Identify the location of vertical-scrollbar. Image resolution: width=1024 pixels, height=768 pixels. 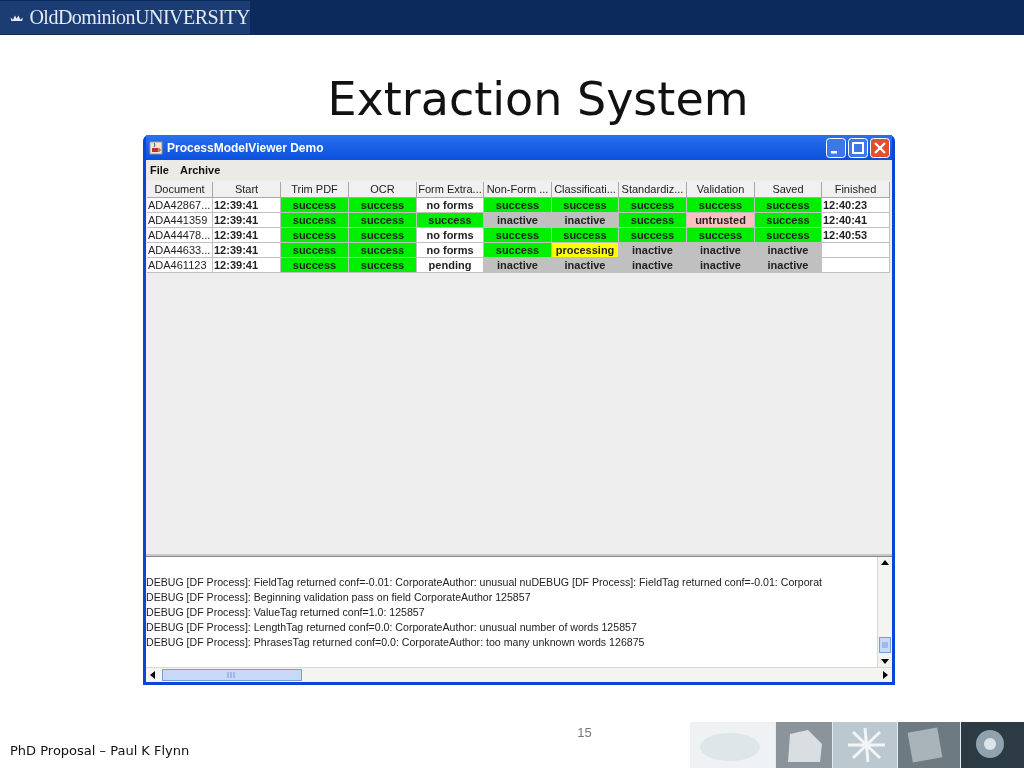
(884, 612).